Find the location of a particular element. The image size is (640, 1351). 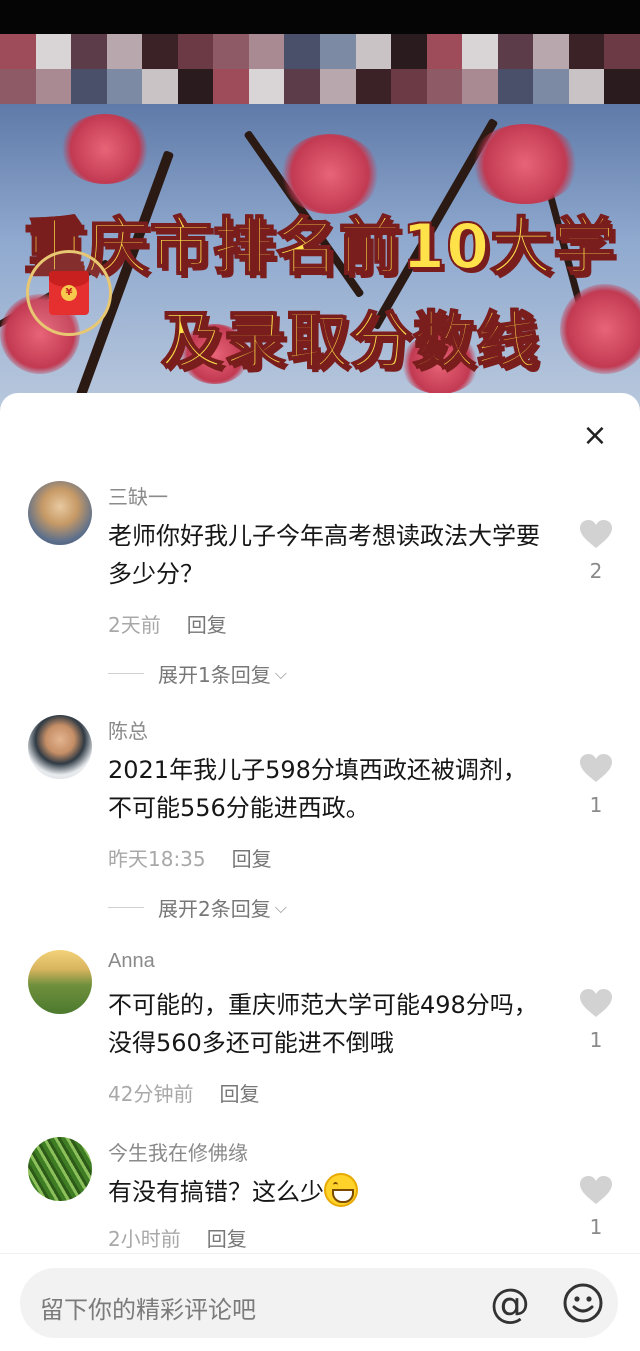

at-mention-button: @ is located at coordinates (510, 1304).